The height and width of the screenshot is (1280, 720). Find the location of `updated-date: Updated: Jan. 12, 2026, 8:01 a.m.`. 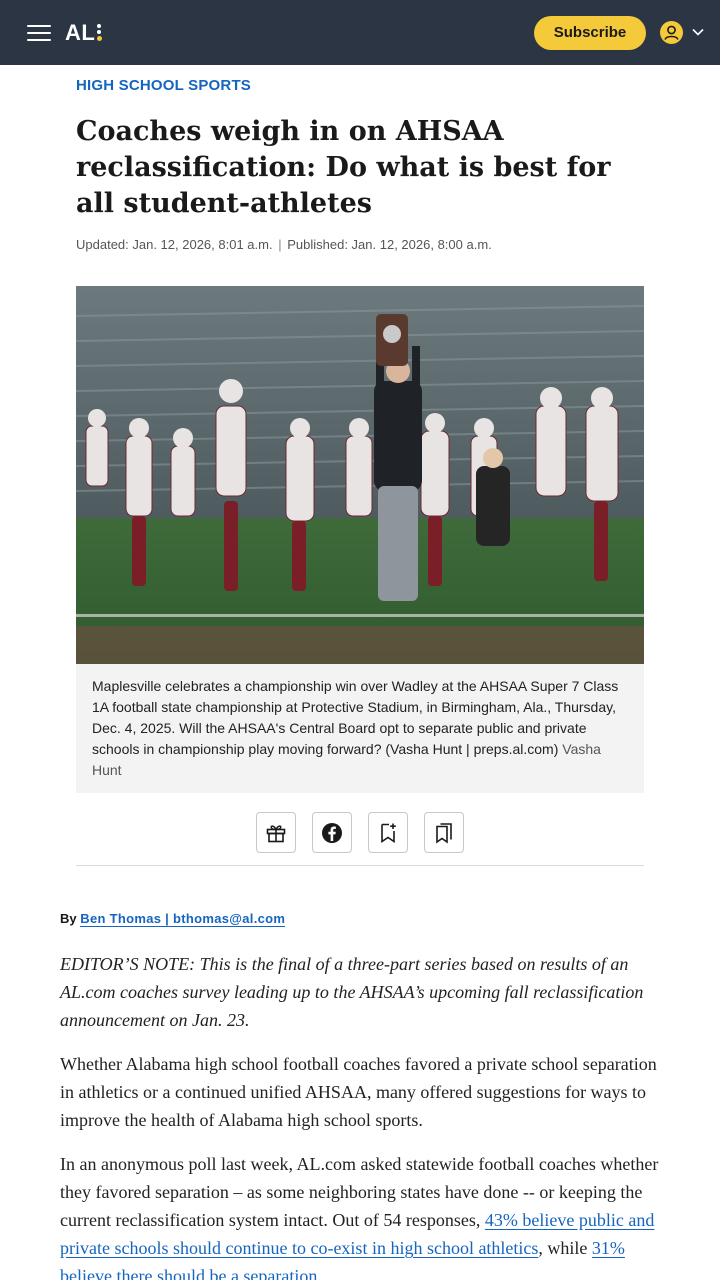

updated-date: Updated: Jan. 12, 2026, 8:01 a.m. is located at coordinates (174, 244).